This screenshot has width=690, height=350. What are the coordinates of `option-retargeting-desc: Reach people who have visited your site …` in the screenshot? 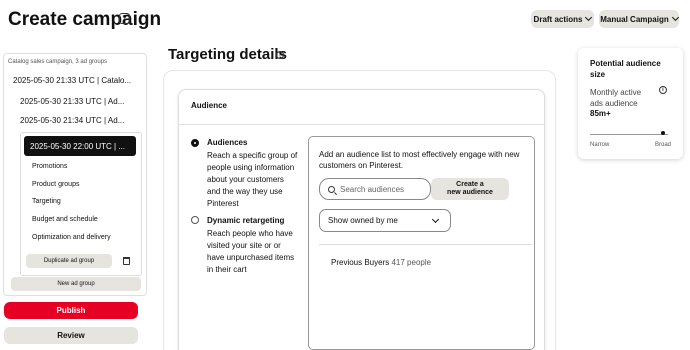 It's located at (251, 251).